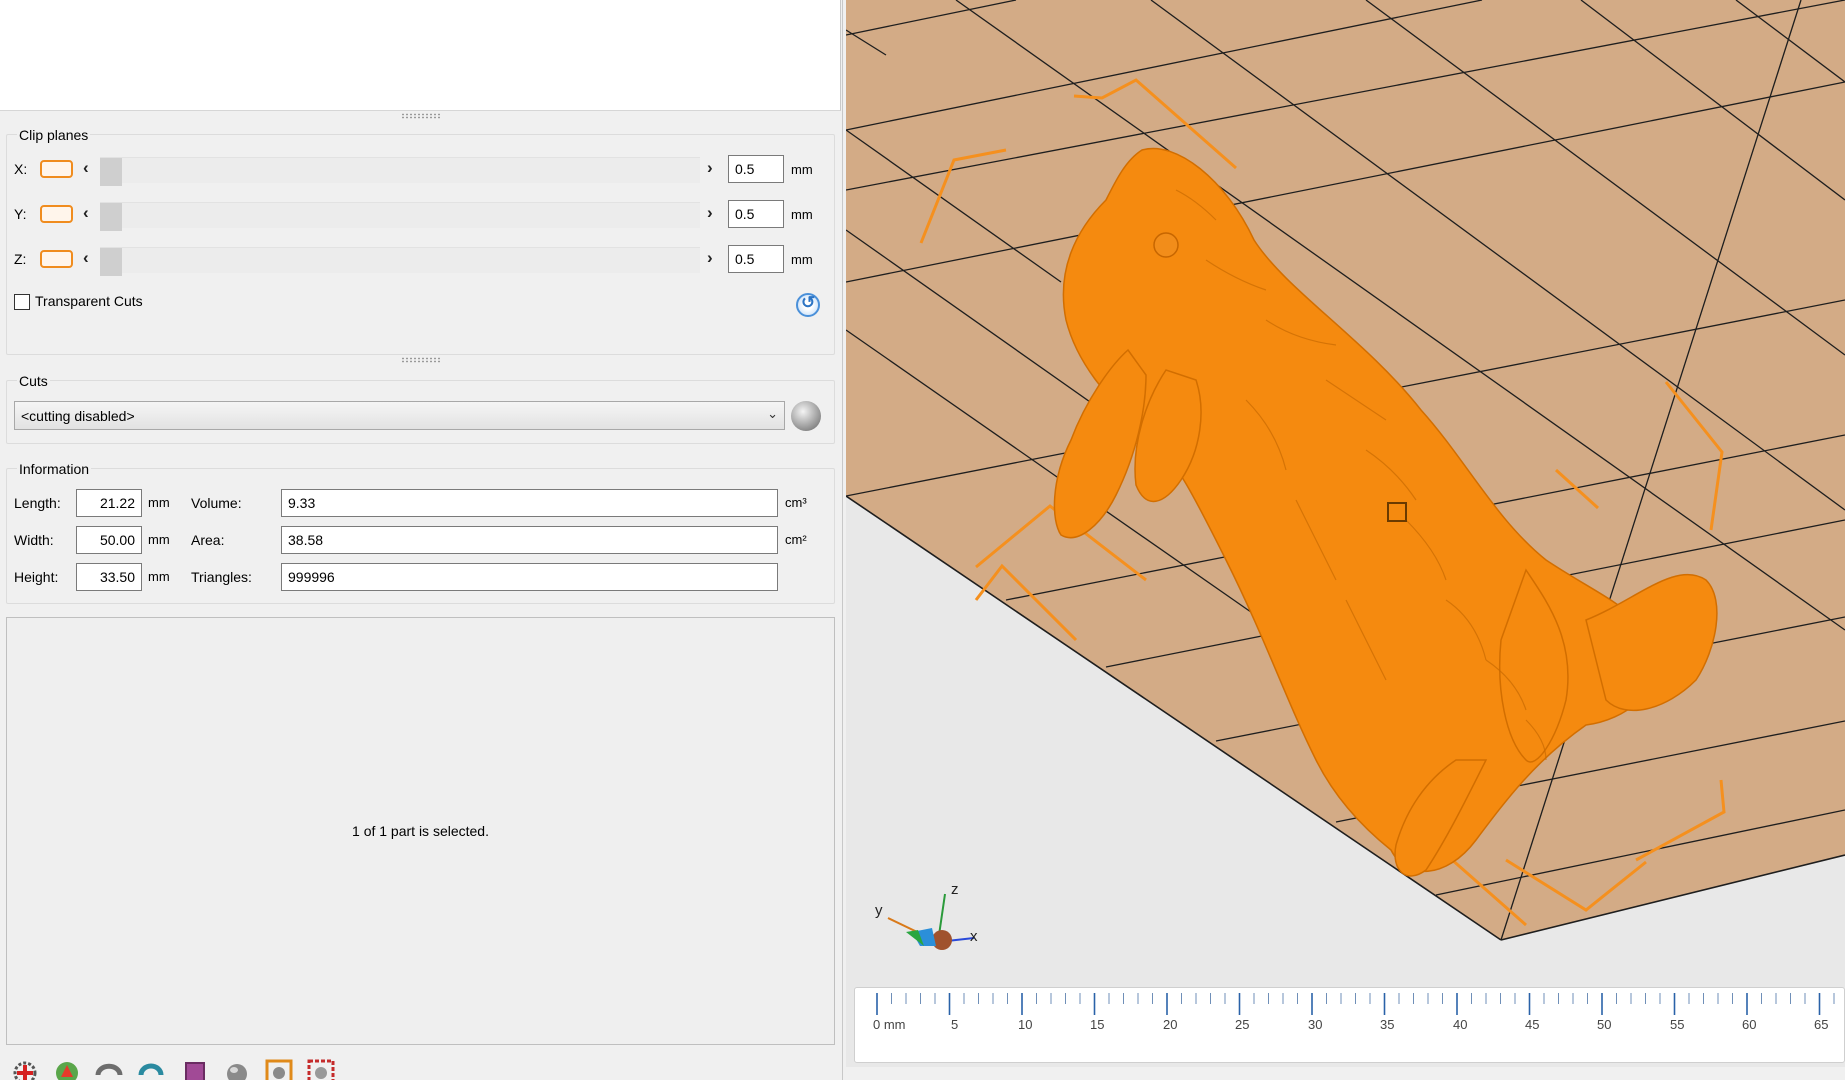 This screenshot has height=1080, width=1845. Describe the element at coordinates (321, 1068) in the screenshot. I see `settings-gear-icon` at that location.